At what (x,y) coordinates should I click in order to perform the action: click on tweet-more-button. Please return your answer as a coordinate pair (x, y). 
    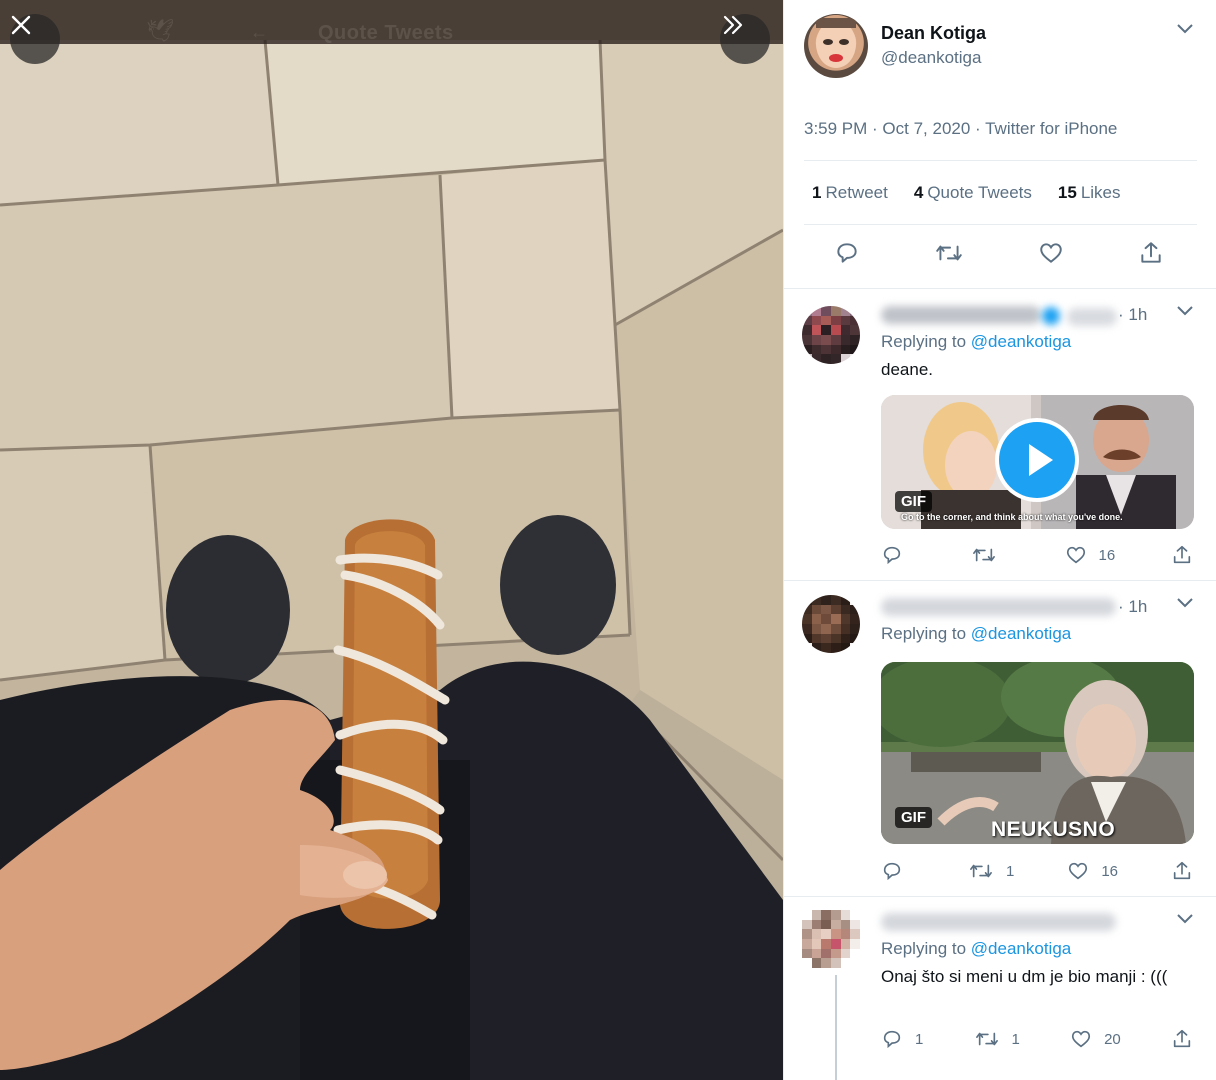
    Looking at the image, I should click on (1185, 30).